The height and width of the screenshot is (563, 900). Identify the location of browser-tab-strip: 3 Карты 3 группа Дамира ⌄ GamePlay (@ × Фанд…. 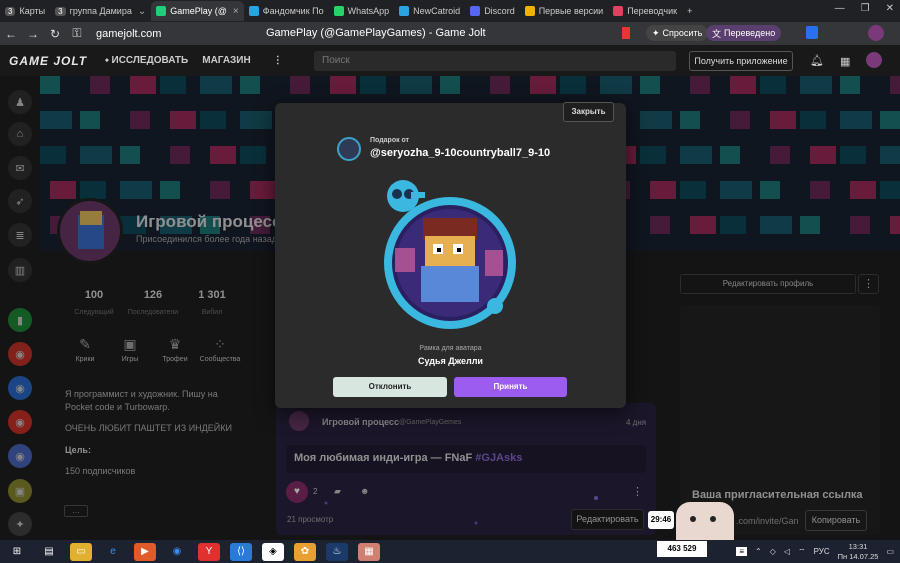
(450, 11).